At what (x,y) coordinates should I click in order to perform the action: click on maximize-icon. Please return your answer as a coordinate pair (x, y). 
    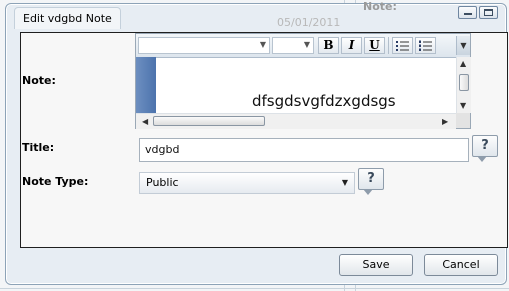
    Looking at the image, I should click on (488, 12).